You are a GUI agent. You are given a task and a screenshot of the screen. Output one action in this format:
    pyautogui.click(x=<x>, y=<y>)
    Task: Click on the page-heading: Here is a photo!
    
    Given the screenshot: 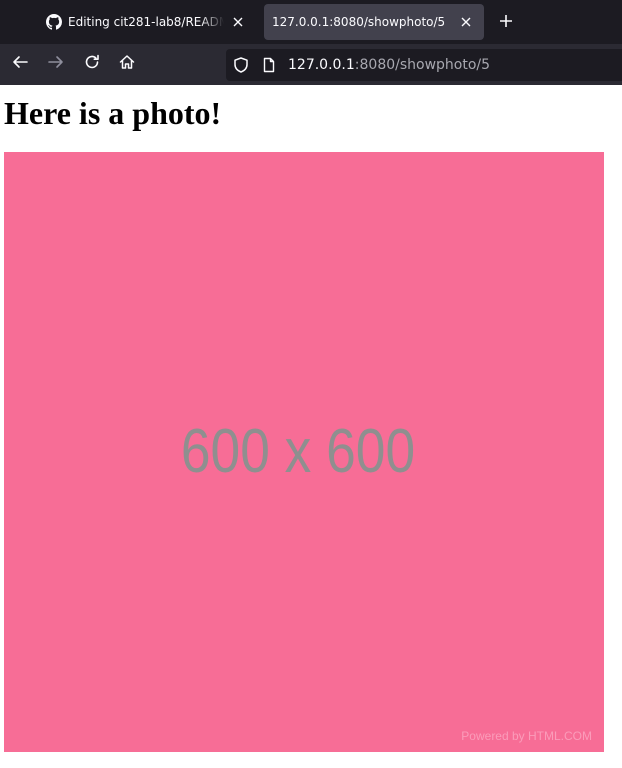 What is the action you would take?
    pyautogui.click(x=113, y=113)
    